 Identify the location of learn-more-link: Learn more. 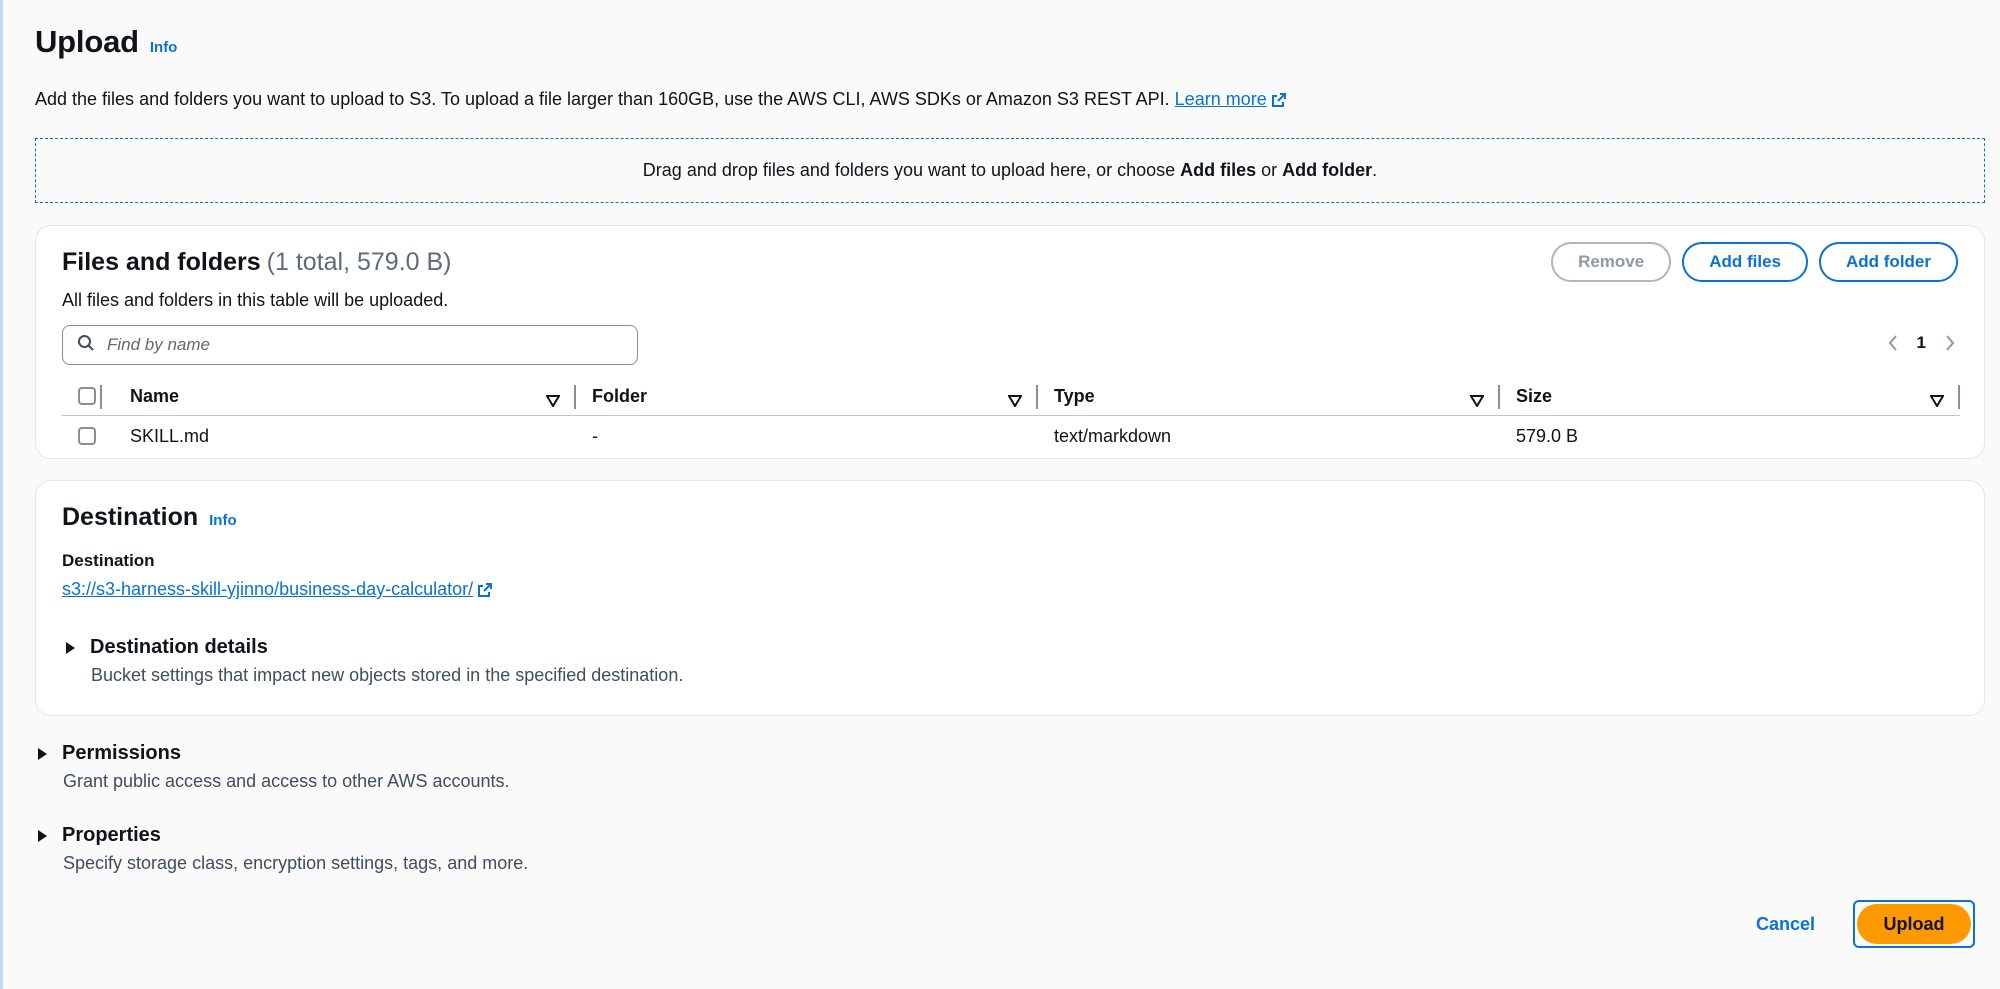
(1231, 99).